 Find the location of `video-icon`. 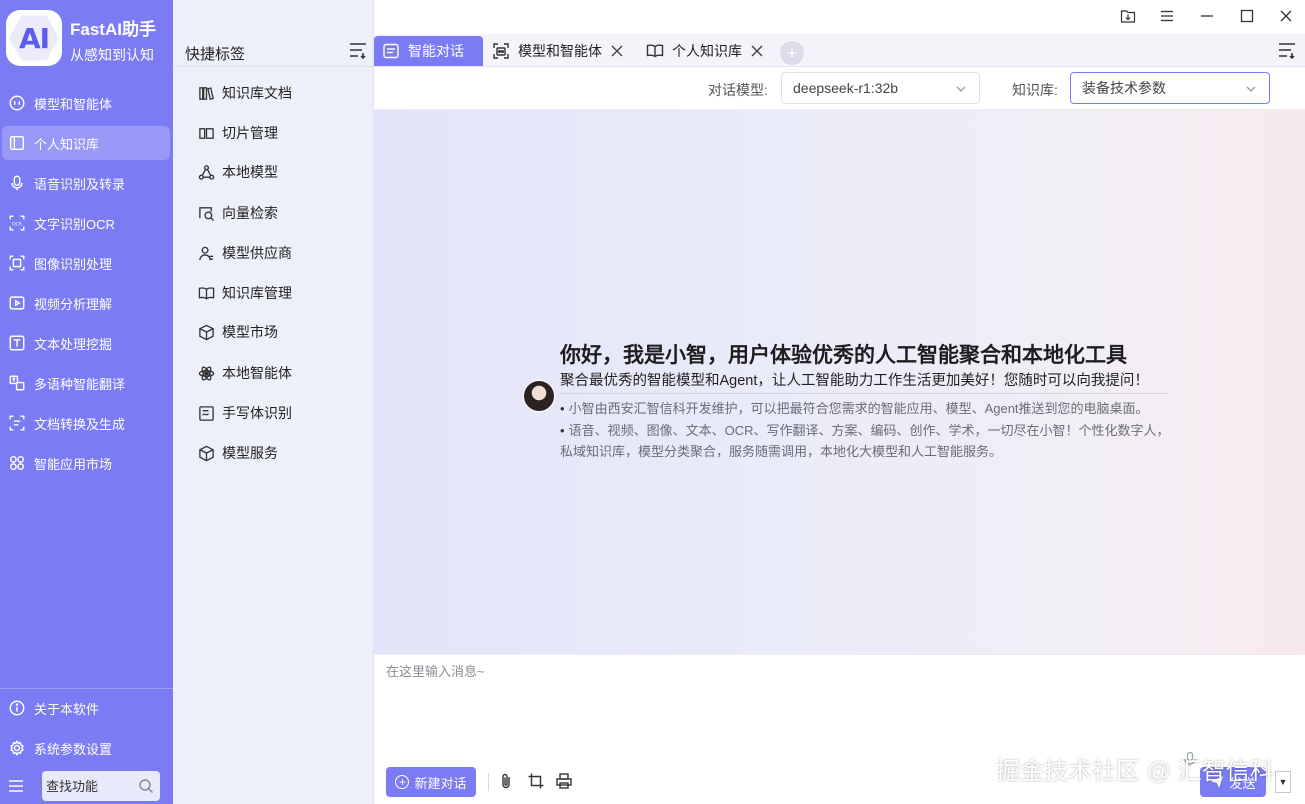

video-icon is located at coordinates (17, 303).